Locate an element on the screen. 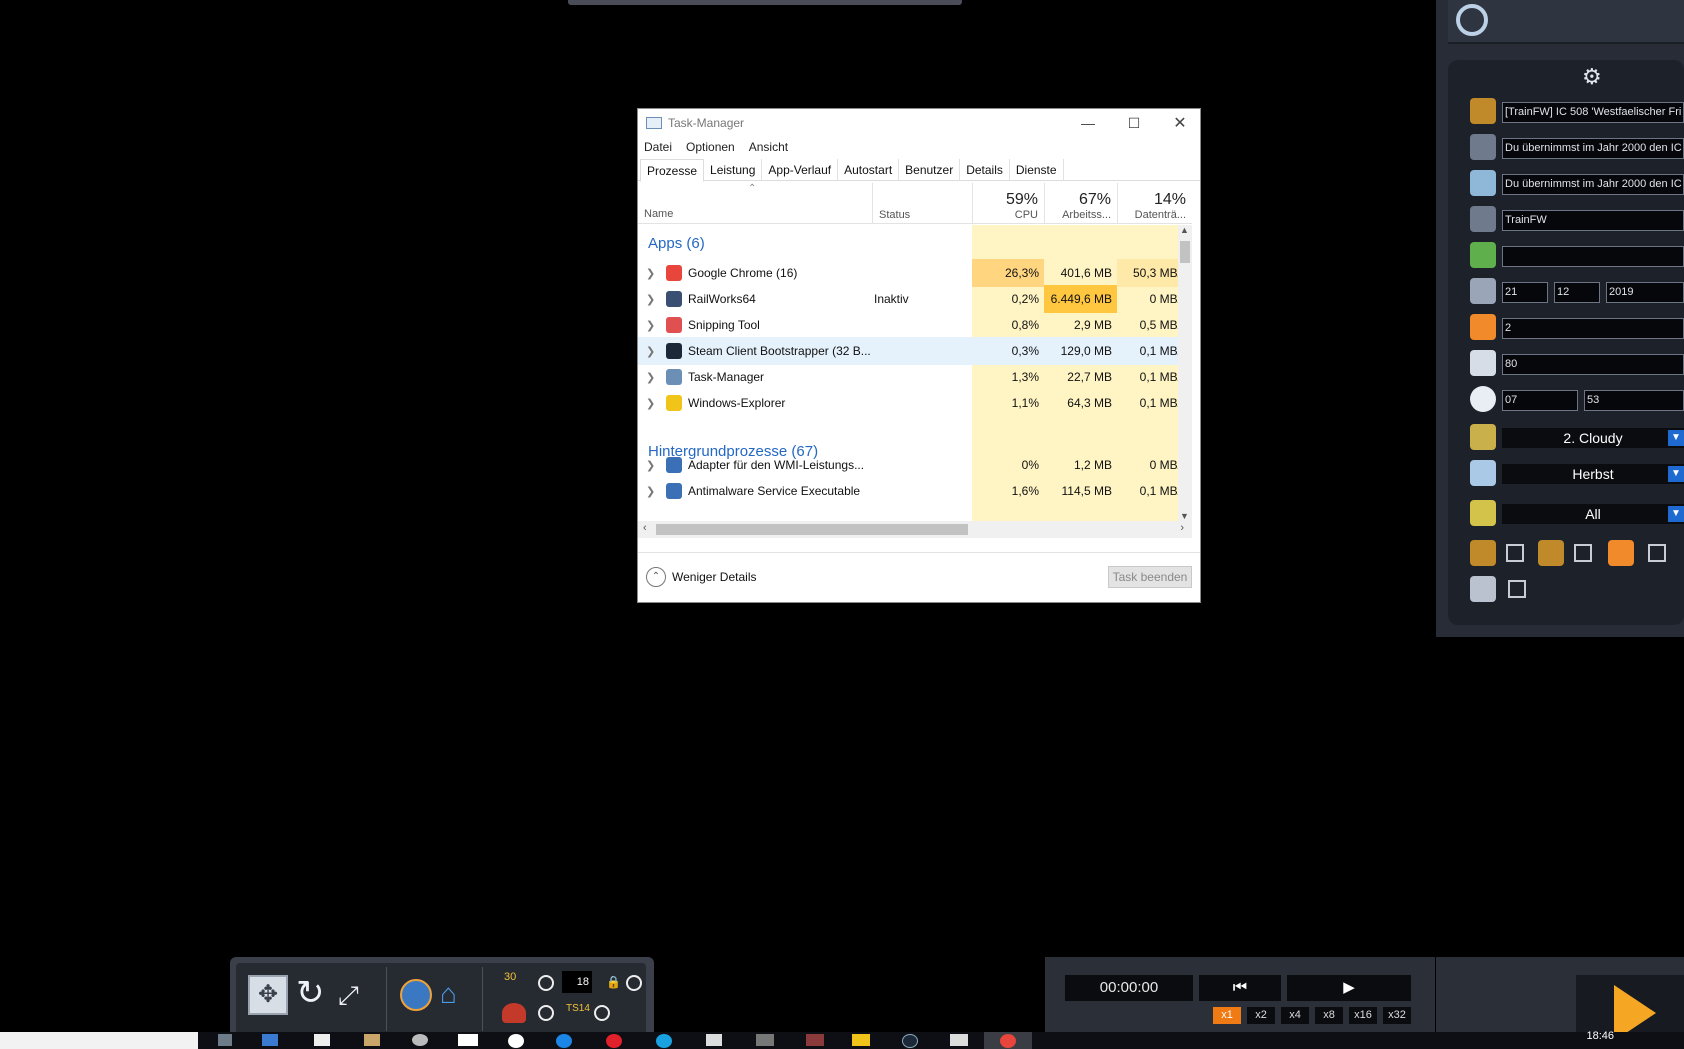 This screenshot has height=1049, width=1684. scenario-filter-checkbox is located at coordinates (1583, 553).